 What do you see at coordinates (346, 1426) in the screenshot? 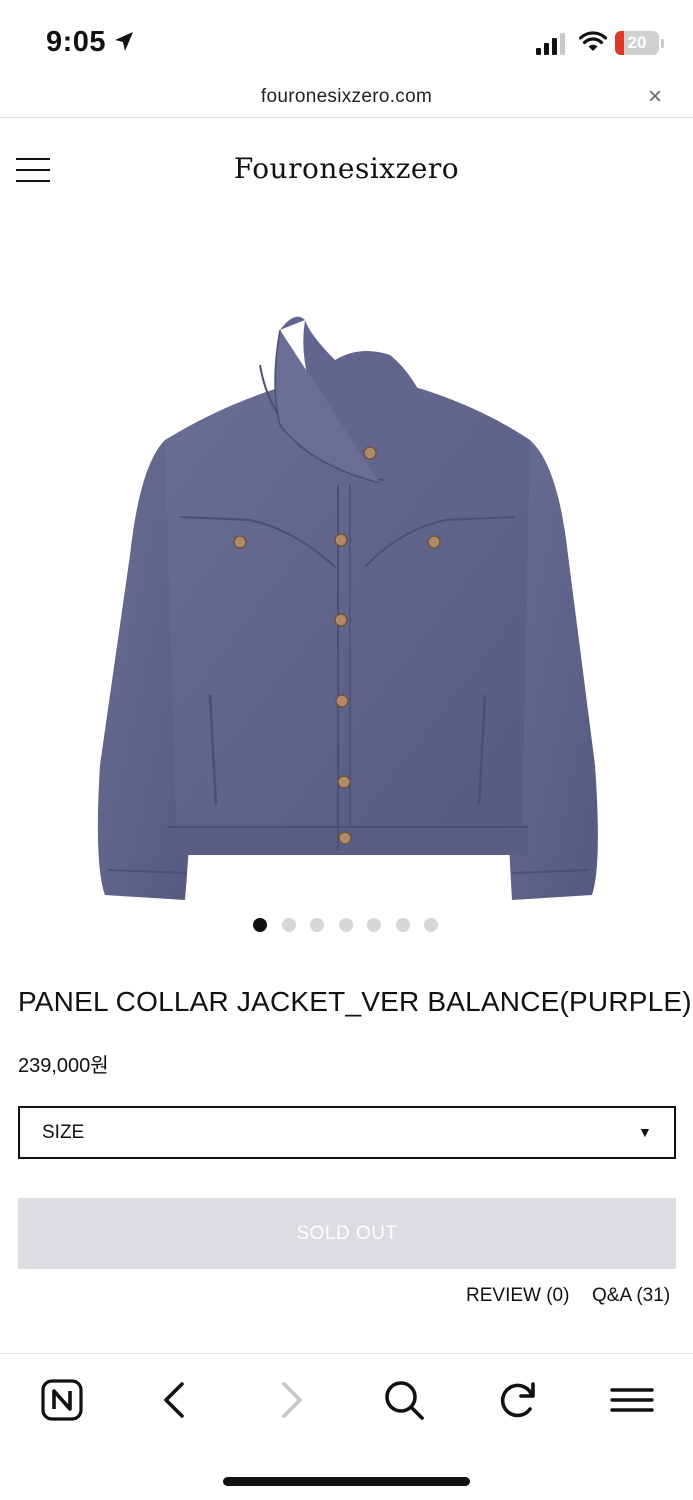
I see `browser-toolbar` at bounding box center [346, 1426].